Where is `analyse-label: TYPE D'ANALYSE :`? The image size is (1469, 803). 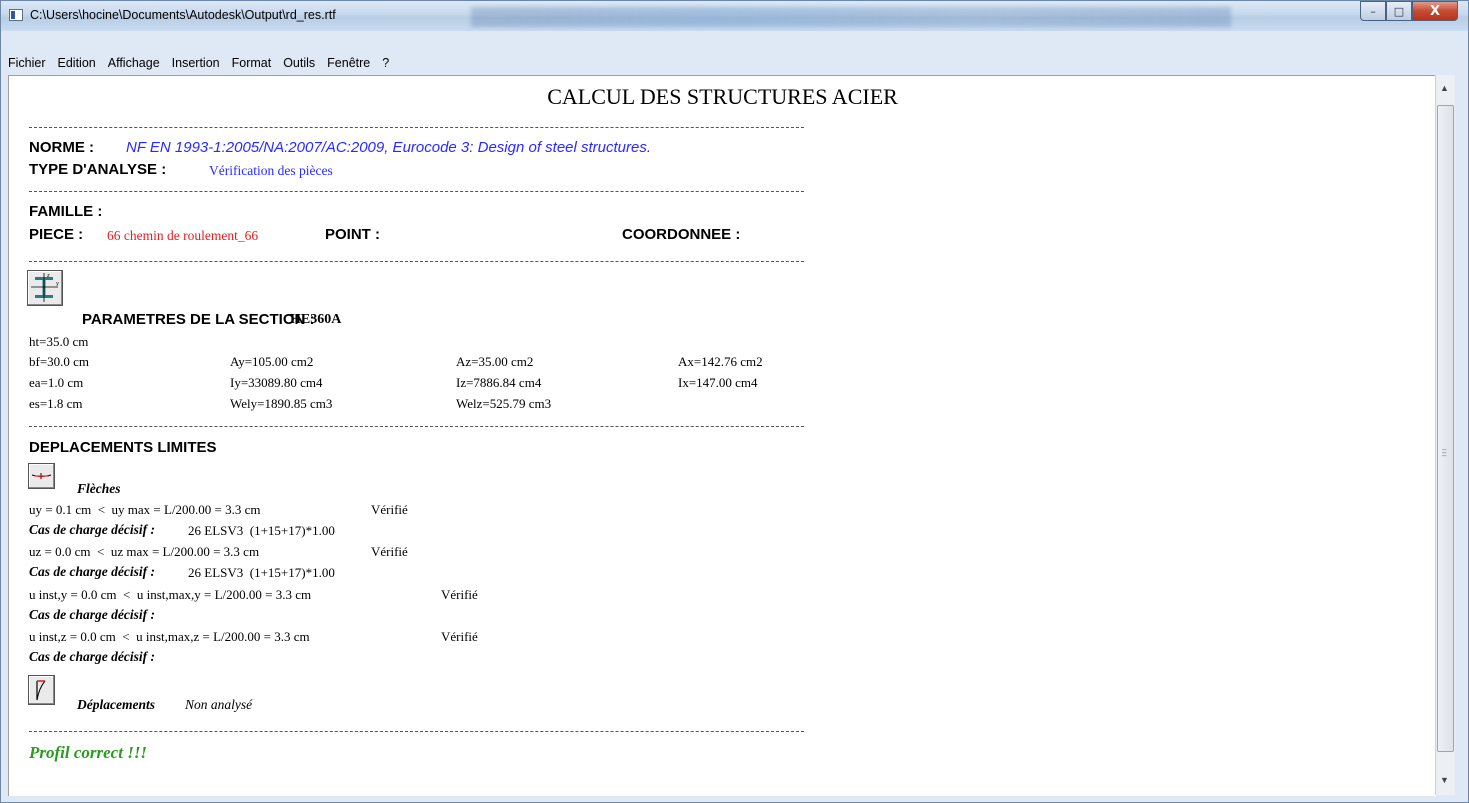
analyse-label: TYPE D'ANALYSE : is located at coordinates (98, 169).